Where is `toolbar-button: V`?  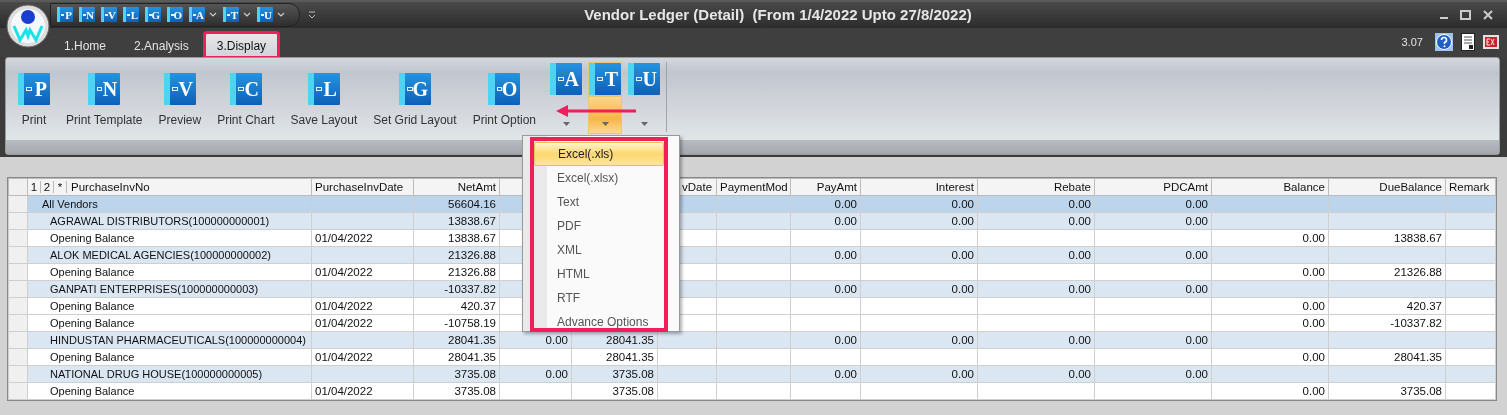 toolbar-button: V is located at coordinates (109, 15).